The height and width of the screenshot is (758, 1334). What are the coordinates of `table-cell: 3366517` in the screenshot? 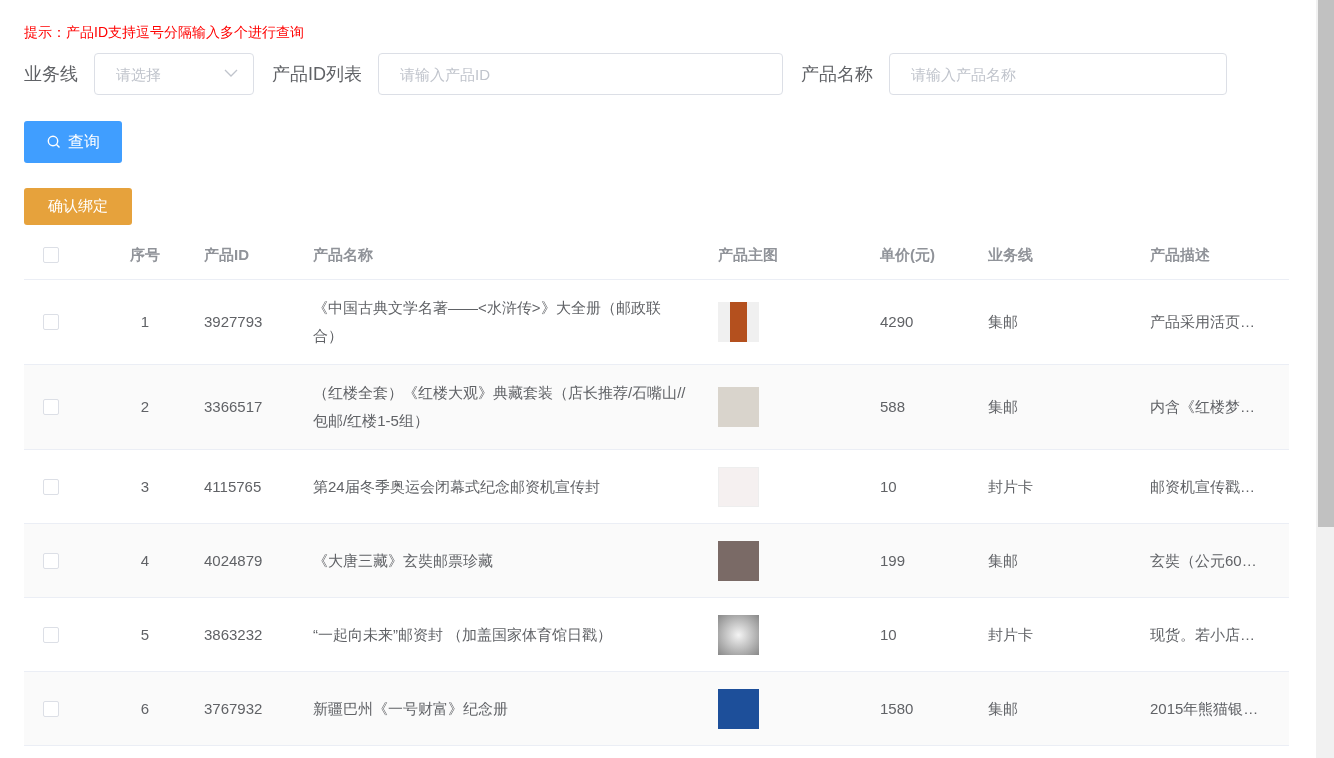 It's located at (233, 406).